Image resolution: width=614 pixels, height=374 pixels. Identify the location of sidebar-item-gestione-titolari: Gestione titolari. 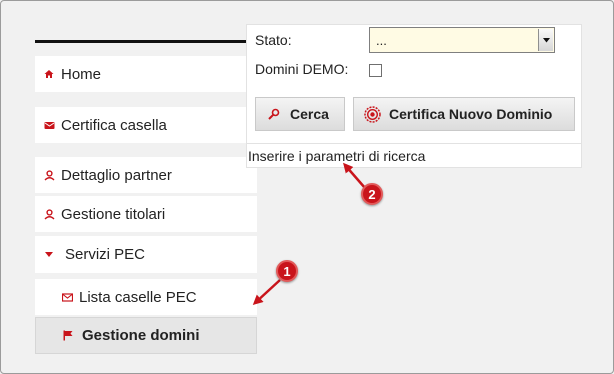
(146, 214).